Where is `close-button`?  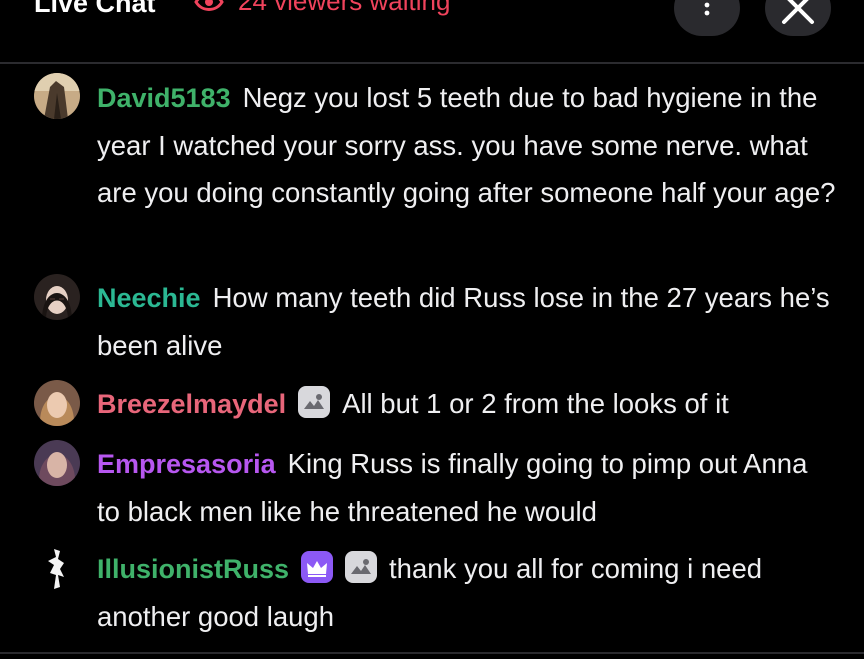
close-button is located at coordinates (798, 18).